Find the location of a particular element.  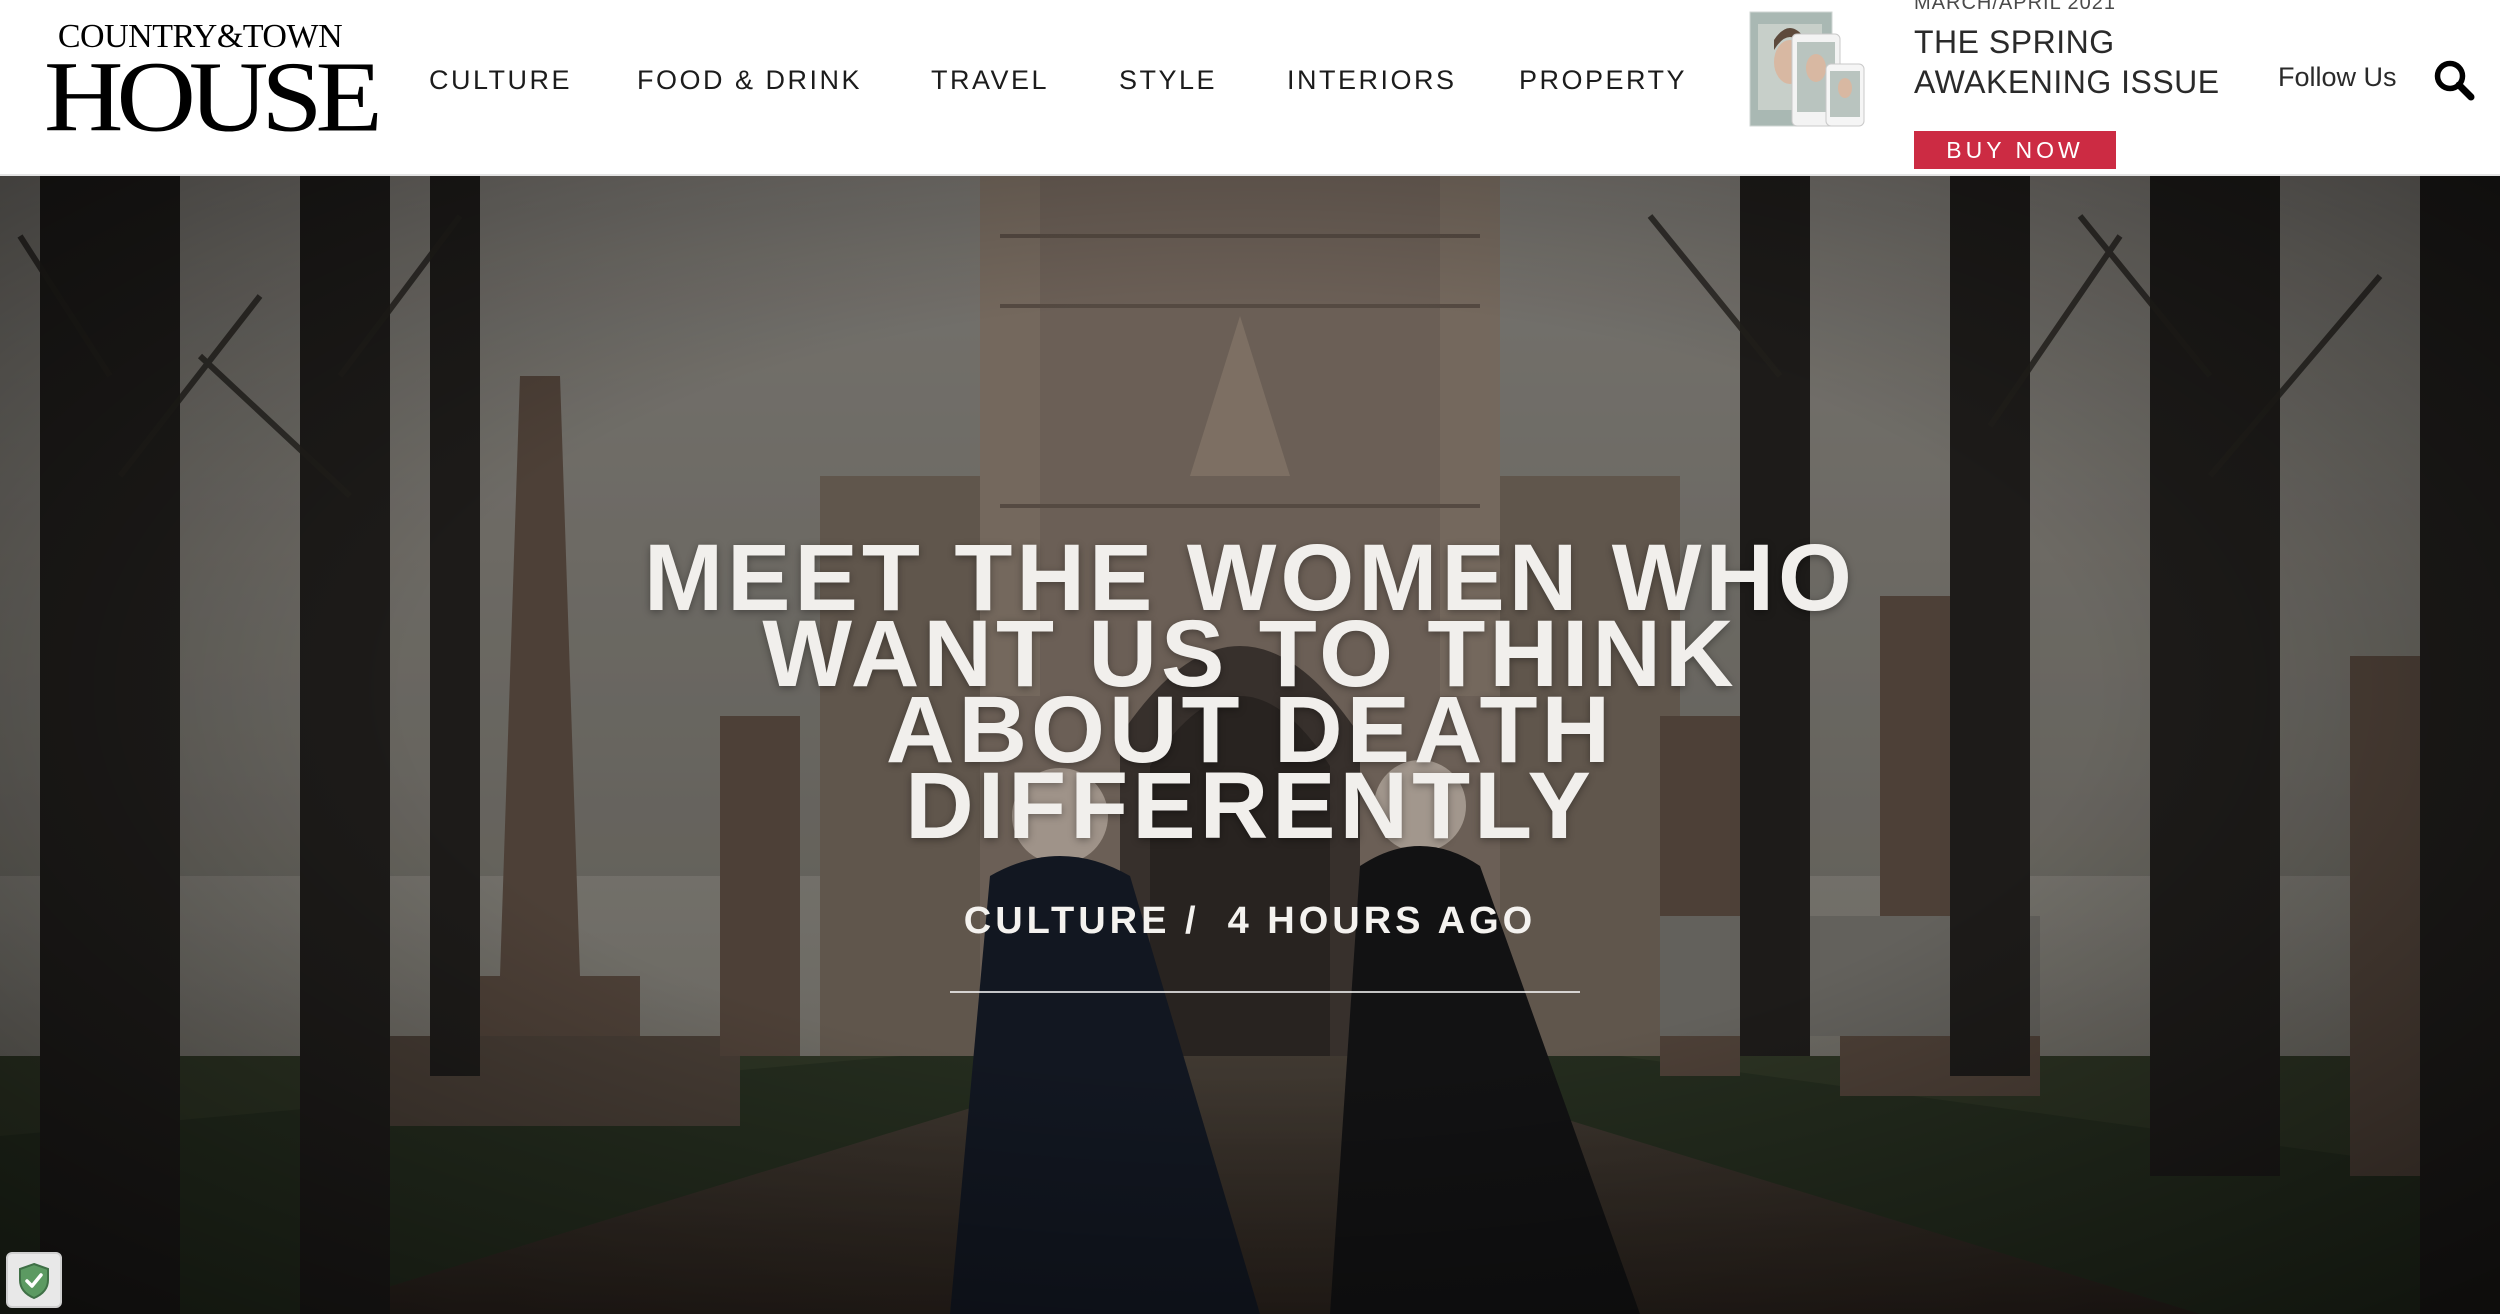

search-icon is located at coordinates (2454, 80).